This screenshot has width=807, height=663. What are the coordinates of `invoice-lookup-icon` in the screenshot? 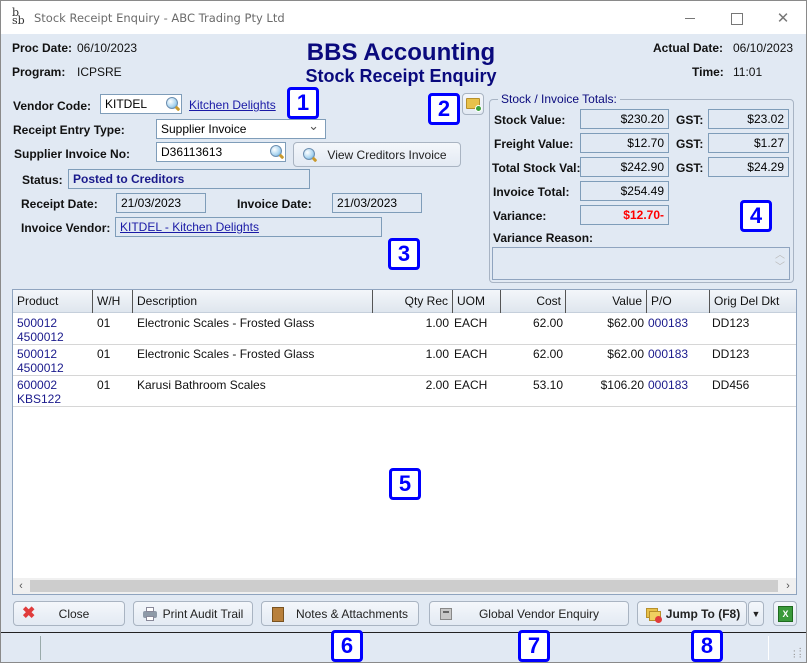 It's located at (277, 152).